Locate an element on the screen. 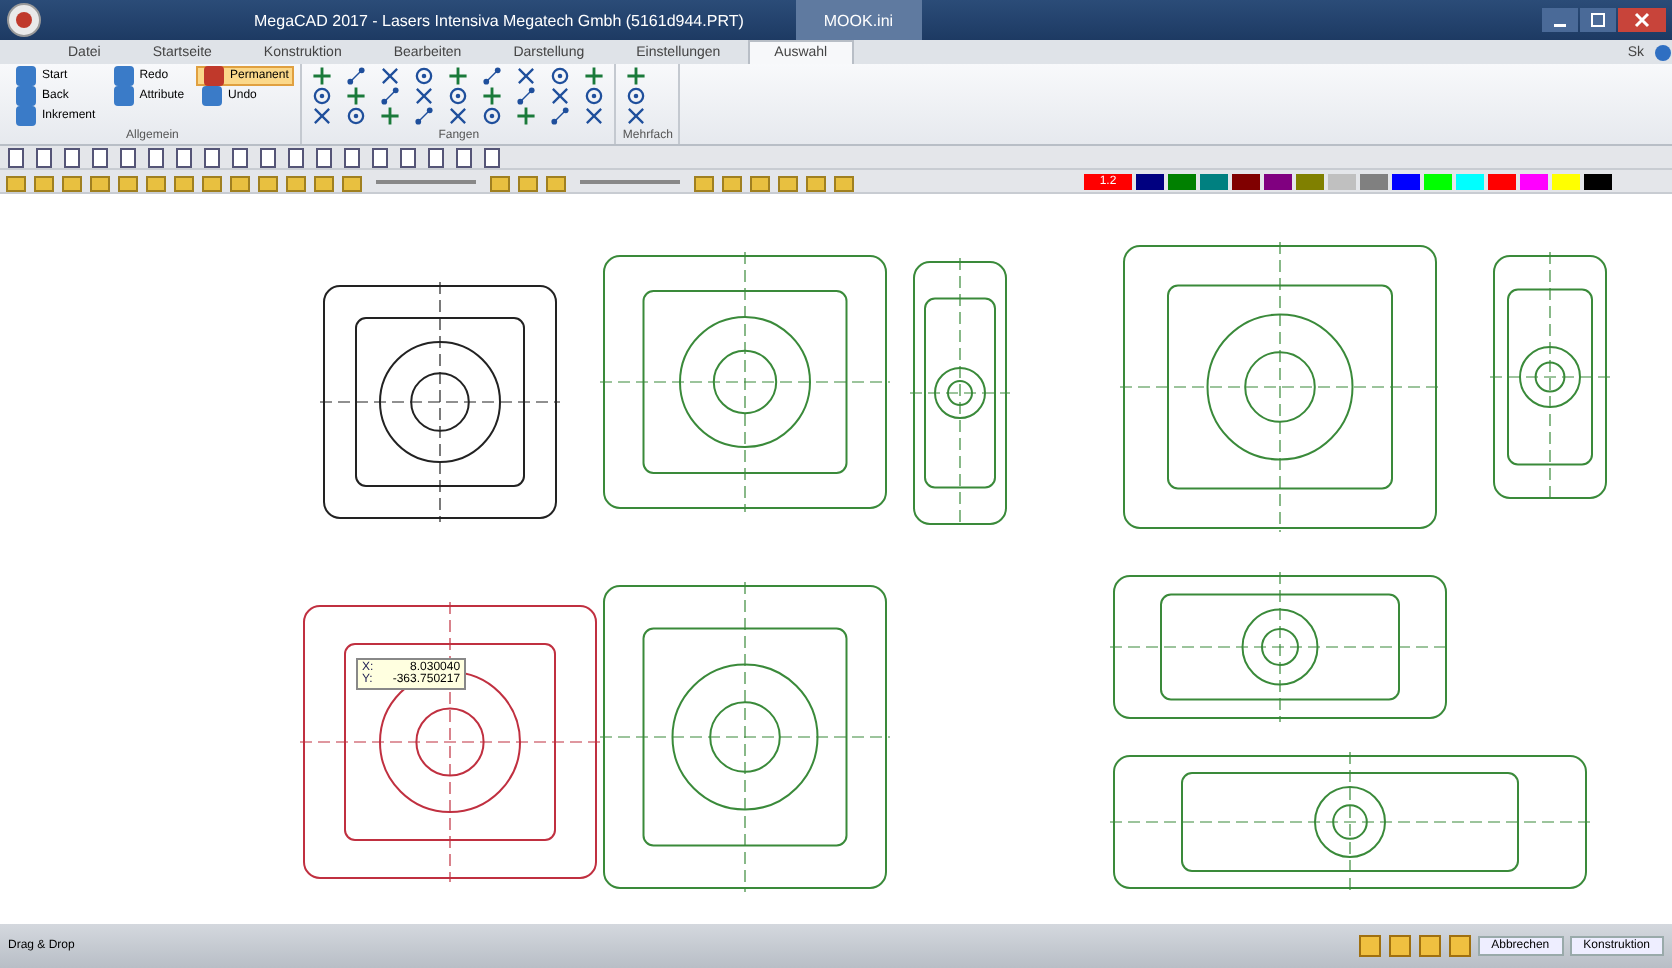 Image resolution: width=1672 pixels, height=968 pixels. maximize-button is located at coordinates (1598, 20).